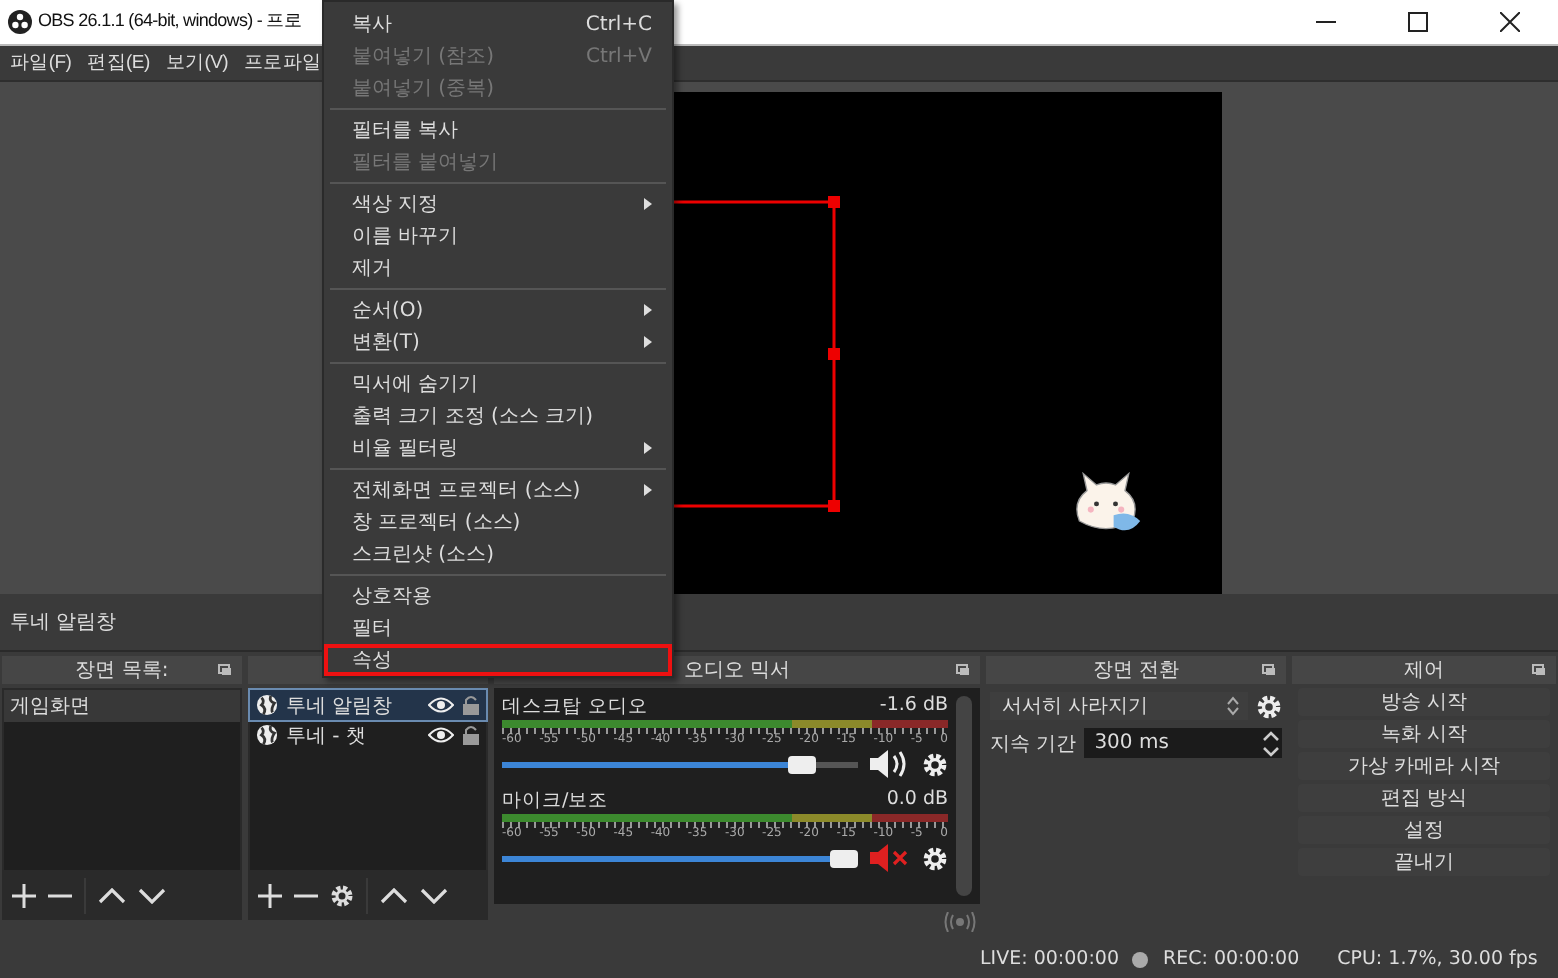  Describe the element at coordinates (1049, 959) in the screenshot. I see `live-status: LIVE: 00:00:00` at that location.